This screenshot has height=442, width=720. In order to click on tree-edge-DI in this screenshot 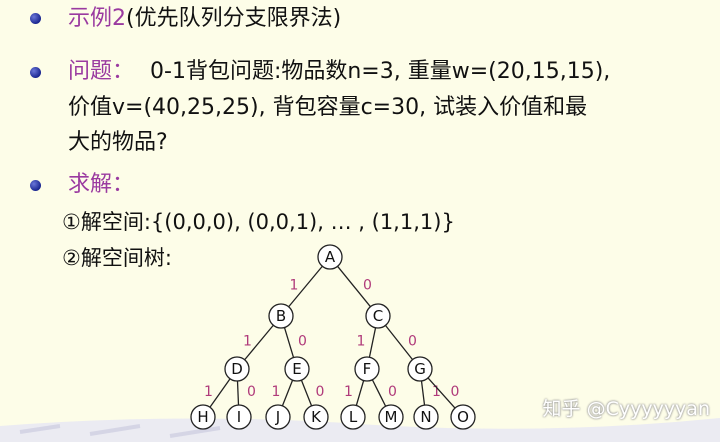, I will do `click(238, 393)`.